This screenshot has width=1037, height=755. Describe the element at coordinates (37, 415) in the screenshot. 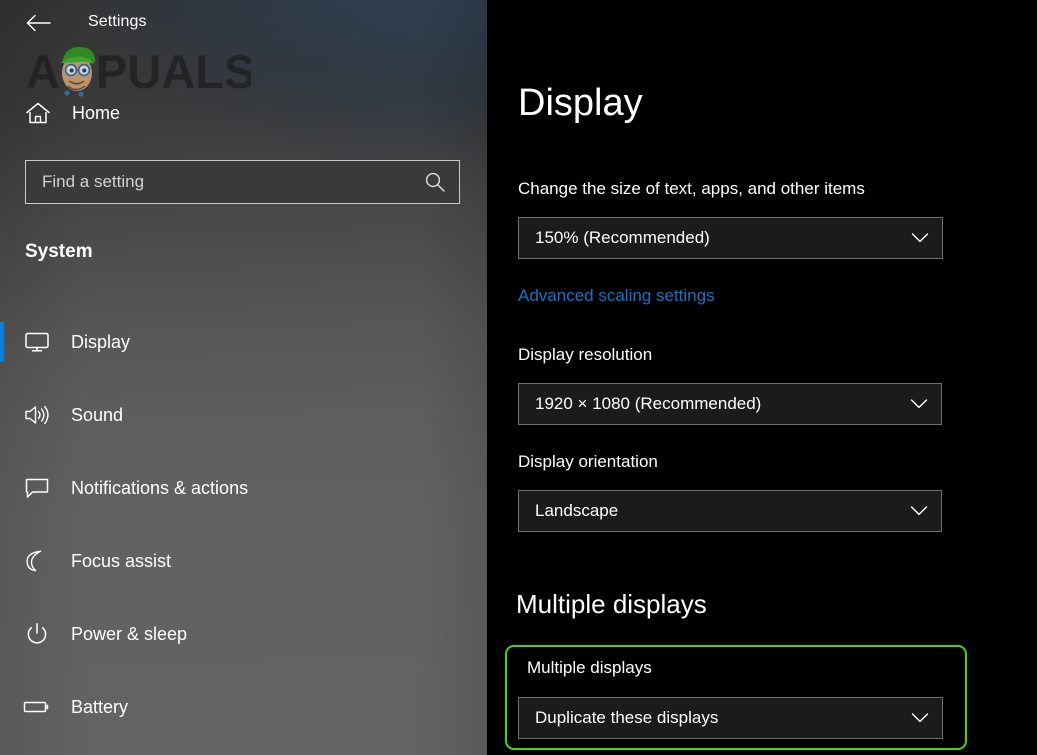

I see `speaker-icon` at that location.